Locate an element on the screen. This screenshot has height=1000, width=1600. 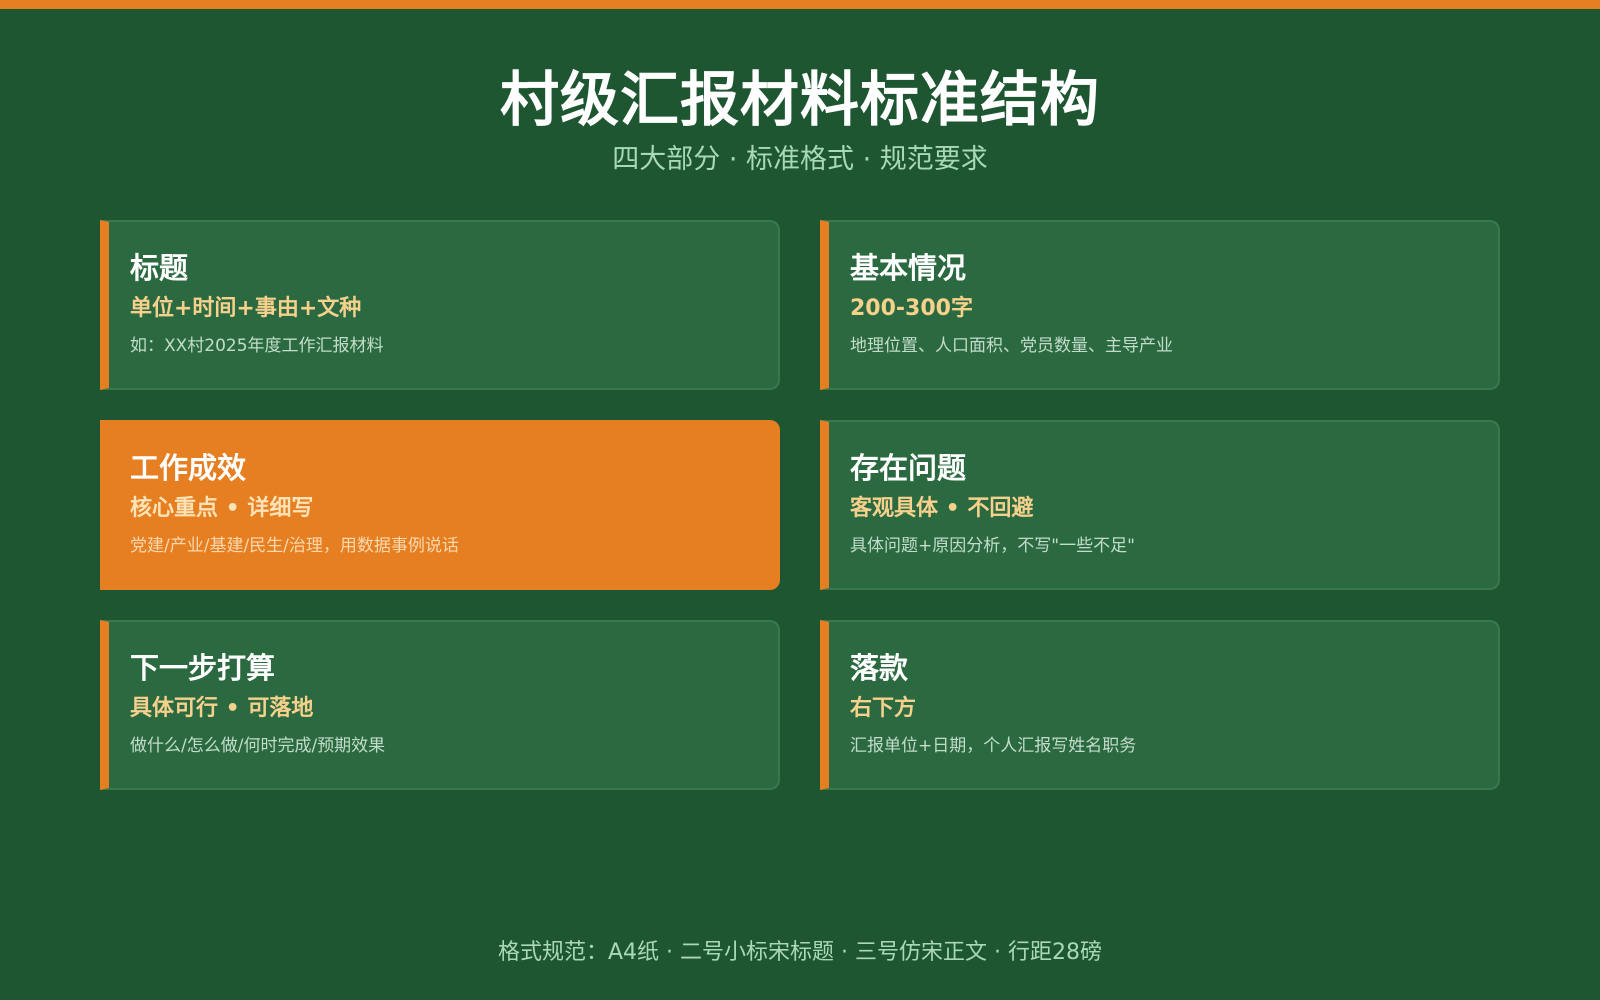
card-subtitle: 右下方 is located at coordinates (883, 708).